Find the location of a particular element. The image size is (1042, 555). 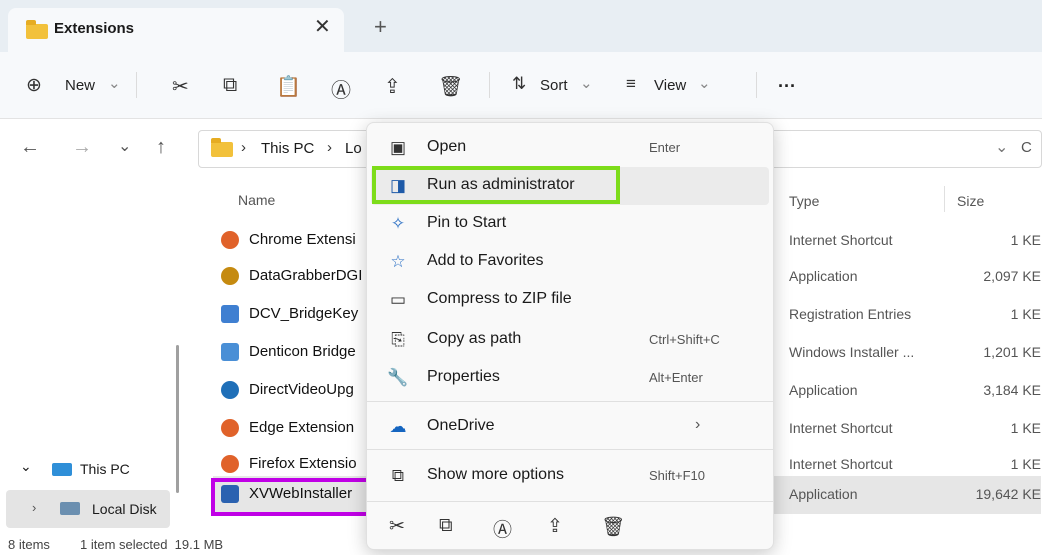

menu-label: Copy as path is located at coordinates (474, 338).